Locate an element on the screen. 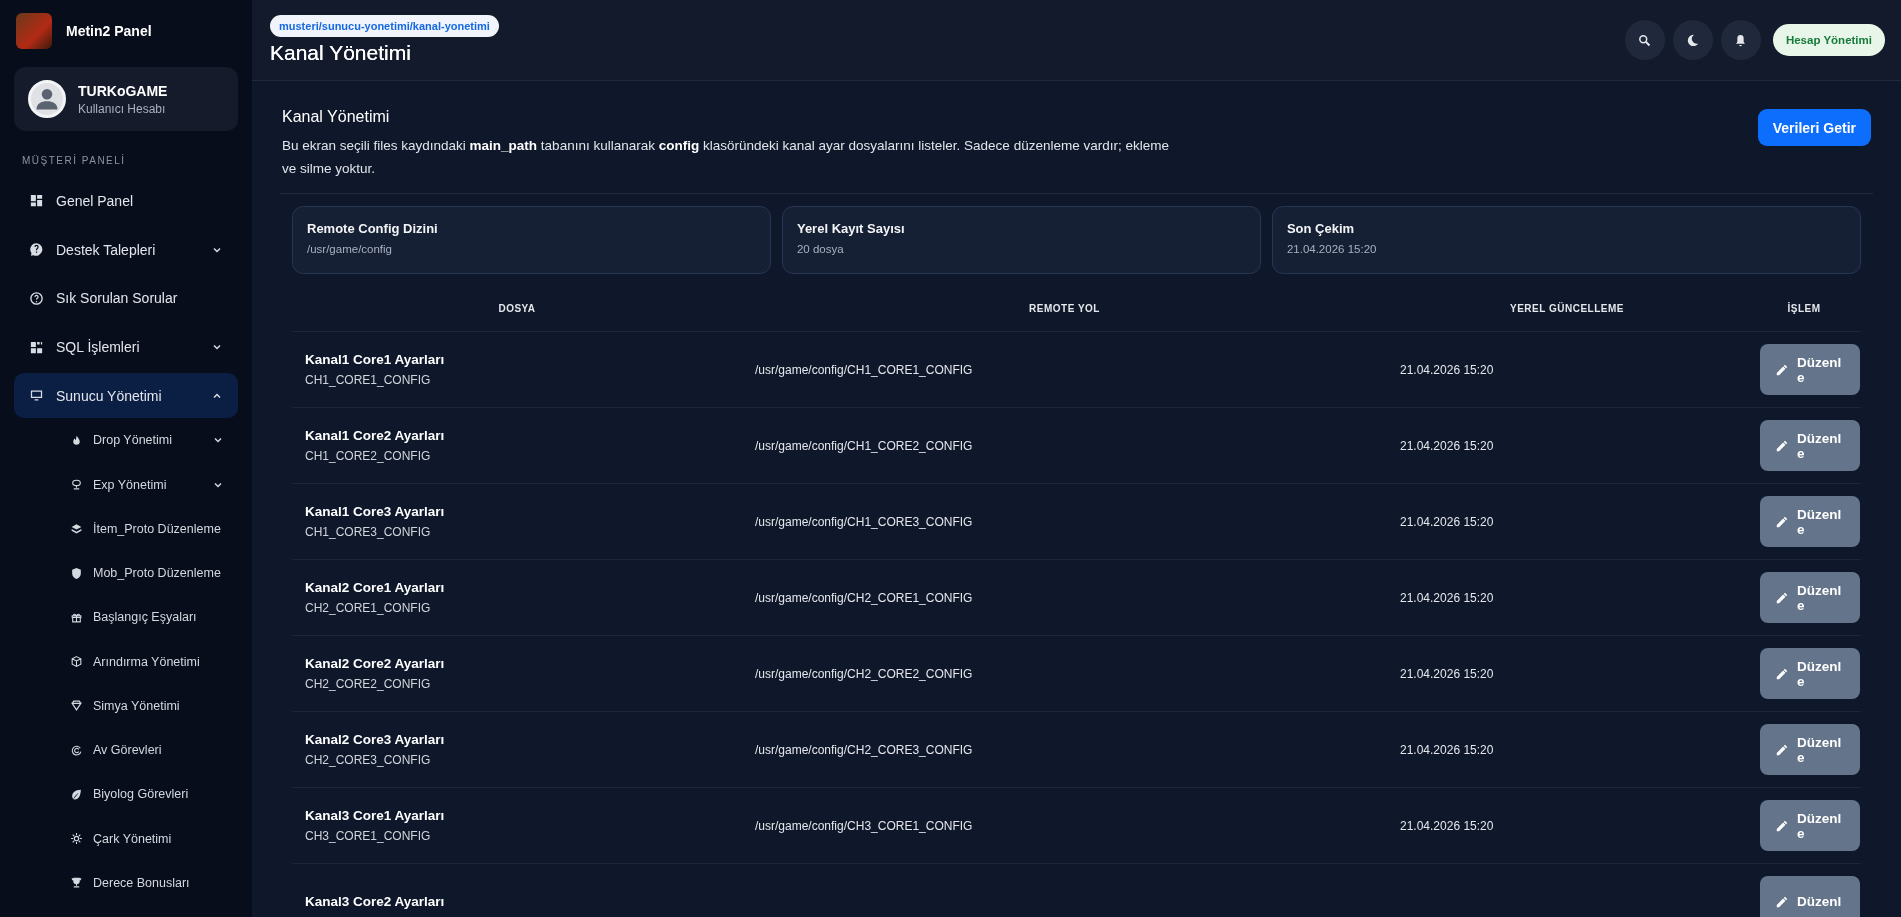  file-code: CH2_CORE3_CONFIG is located at coordinates (368, 760).